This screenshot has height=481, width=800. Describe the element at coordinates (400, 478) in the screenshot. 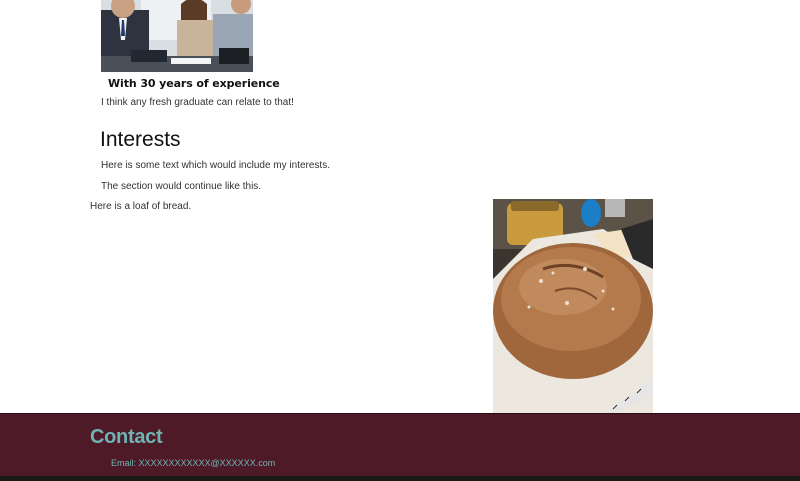

I see `footer-bottom-bar` at that location.